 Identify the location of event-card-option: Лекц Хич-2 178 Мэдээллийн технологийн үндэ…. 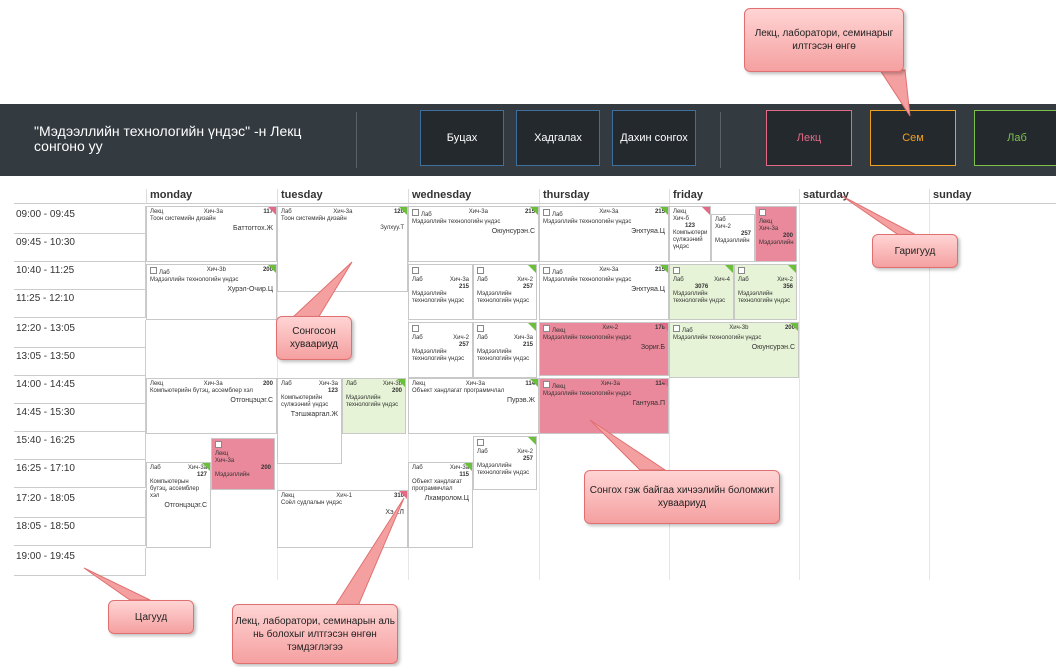
(604, 349).